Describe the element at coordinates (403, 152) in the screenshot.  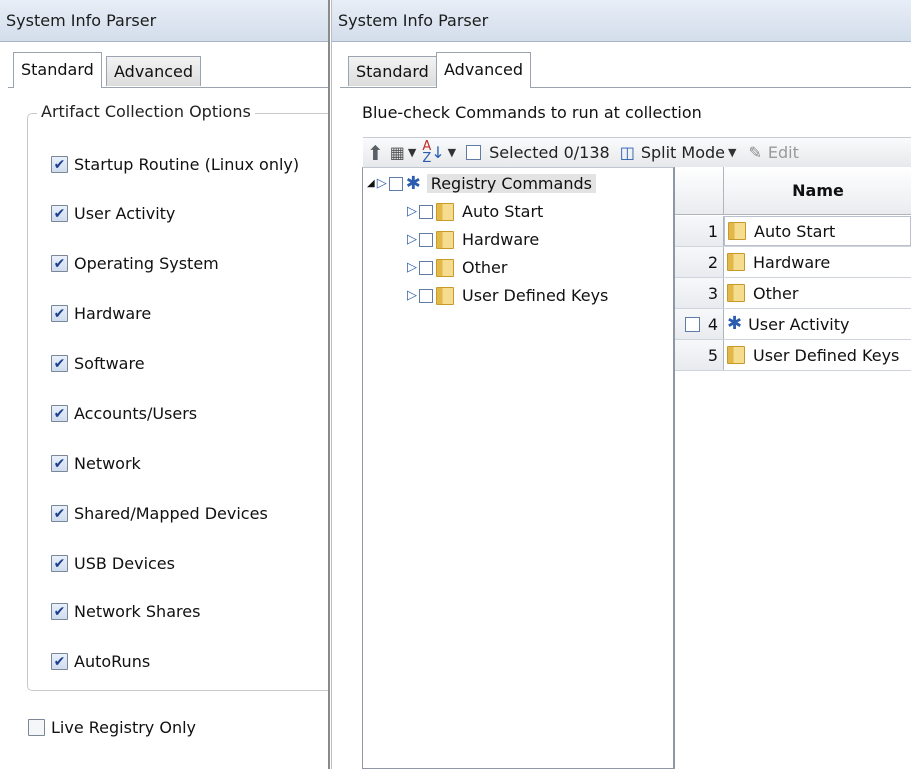
I see `columns-button: ▦ ▼` at that location.